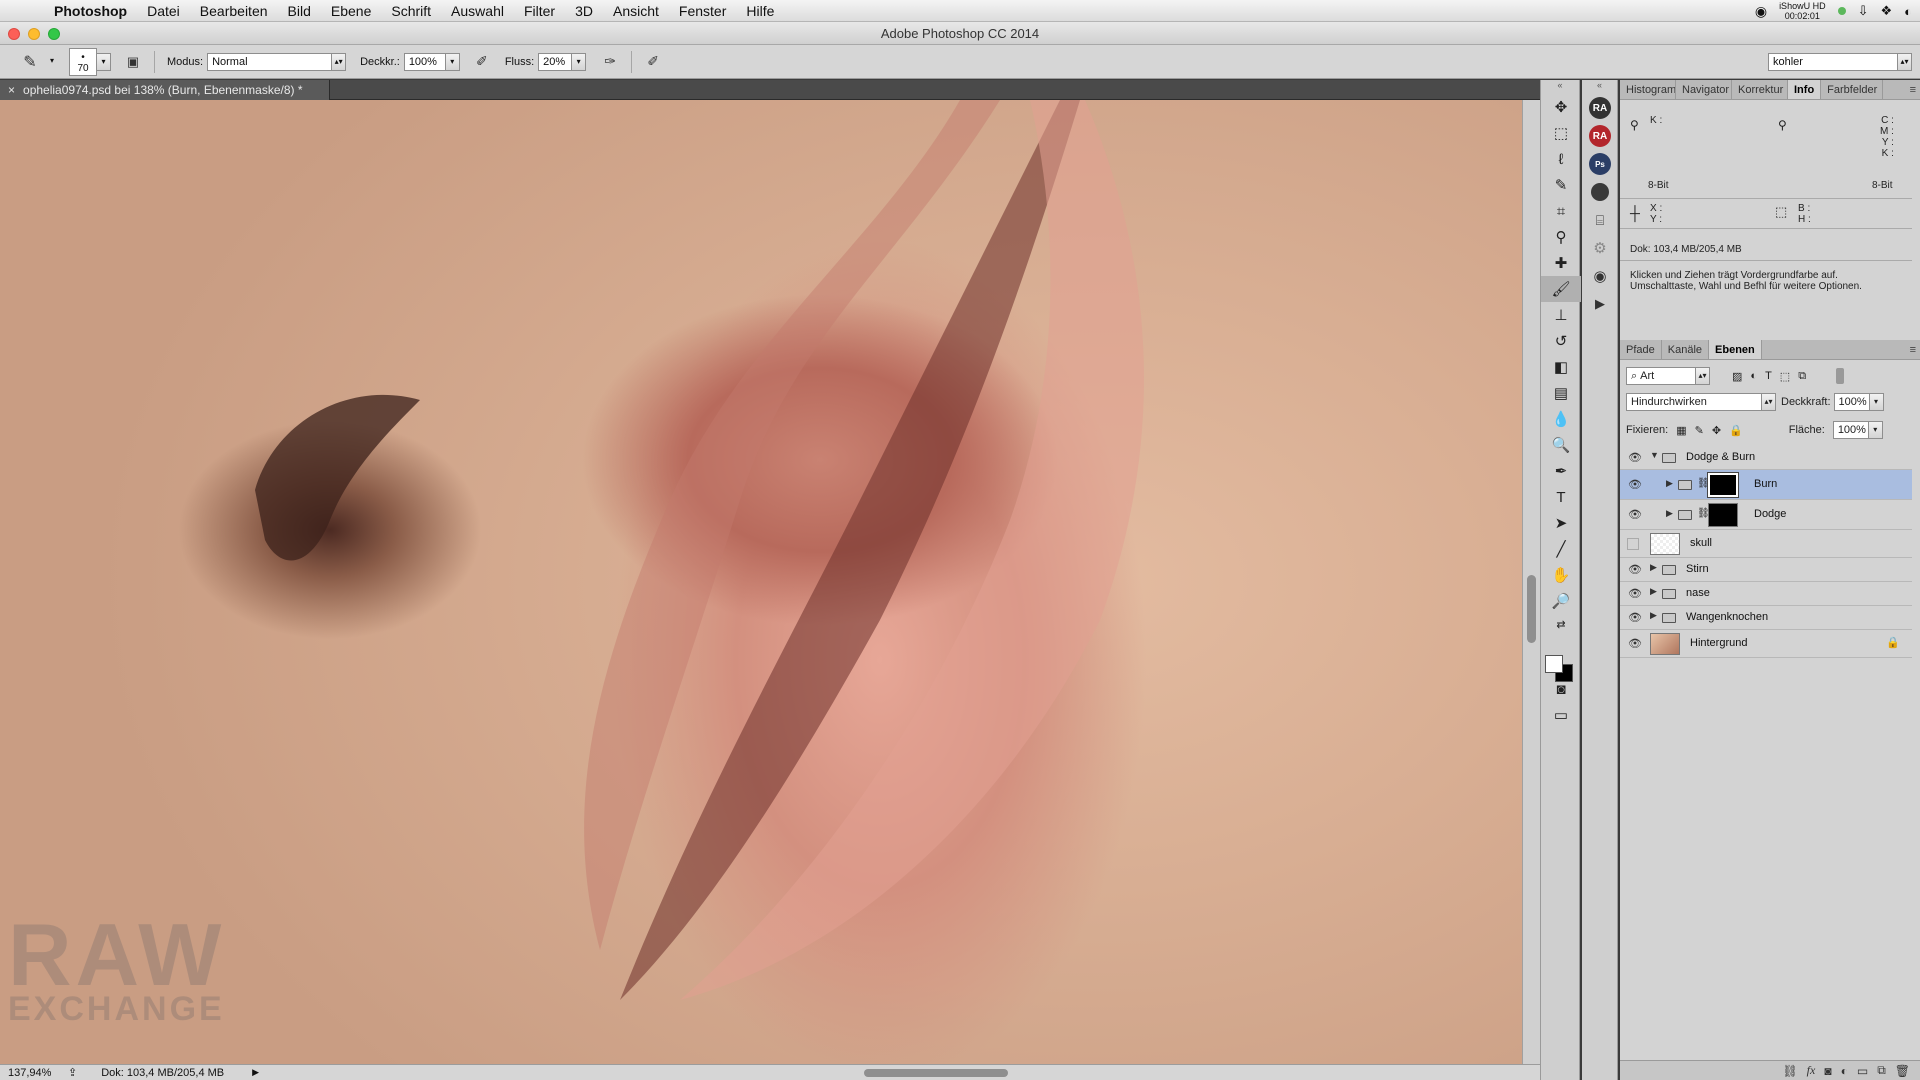 This screenshot has width=1920, height=1080. Describe the element at coordinates (1876, 402) in the screenshot. I see `layer-opacity-dropdown: ▾` at that location.